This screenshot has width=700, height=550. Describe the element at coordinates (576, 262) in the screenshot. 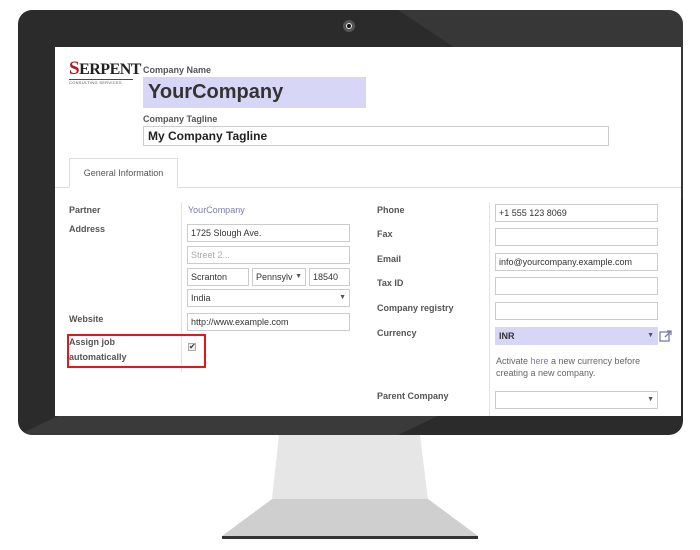

I see `email-input: info@yourcompany.example.com` at that location.